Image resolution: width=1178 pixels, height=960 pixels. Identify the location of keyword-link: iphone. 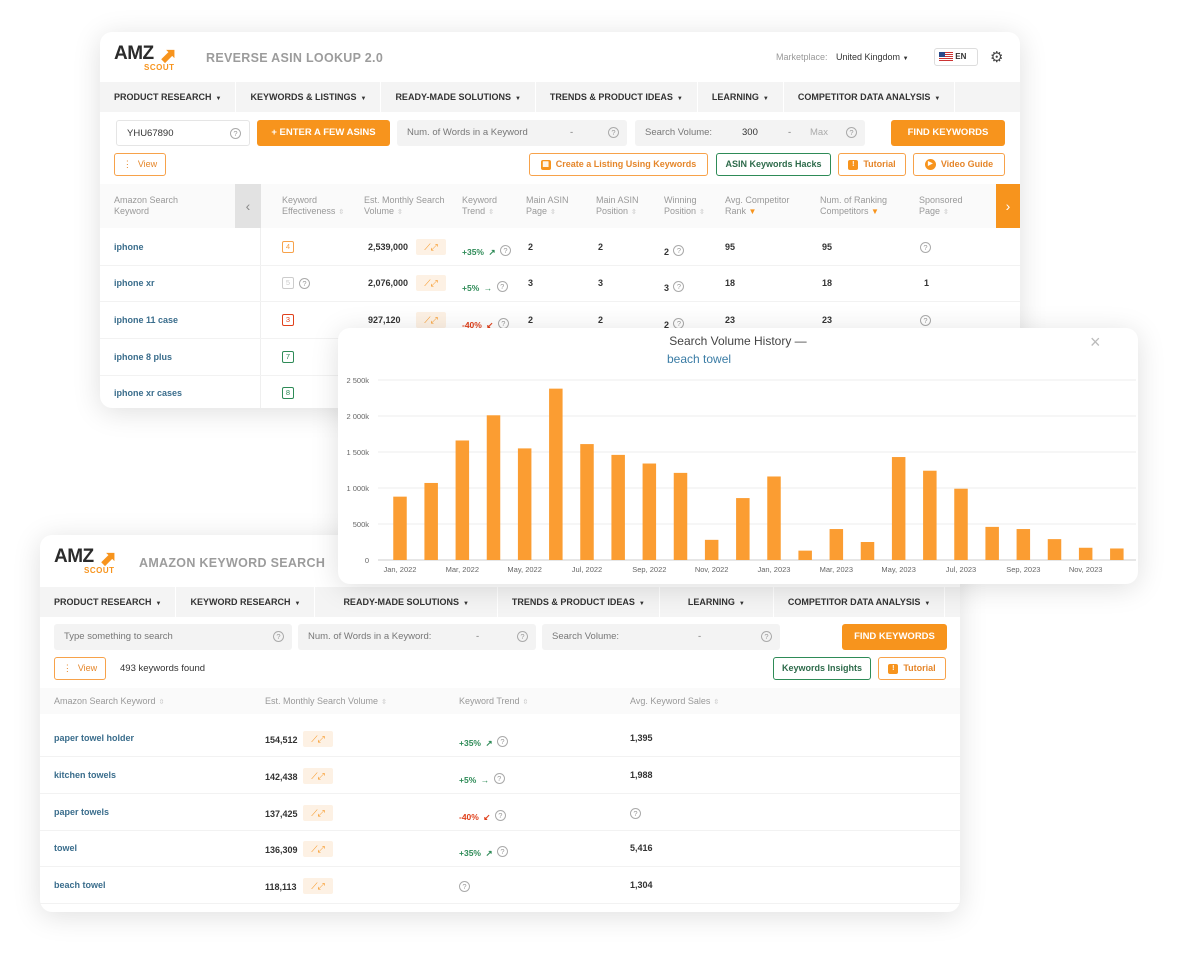
(129, 247).